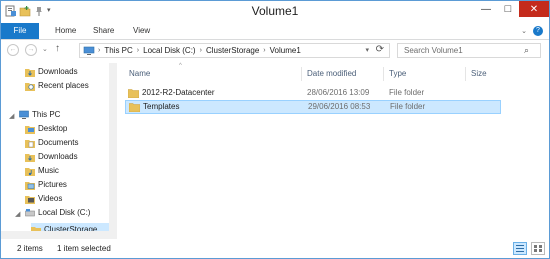 The width and height of the screenshot is (550, 259). Describe the element at coordinates (275, 31) in the screenshot. I see `ribbon-tabs: File Home Share View ⌄ ?` at that location.